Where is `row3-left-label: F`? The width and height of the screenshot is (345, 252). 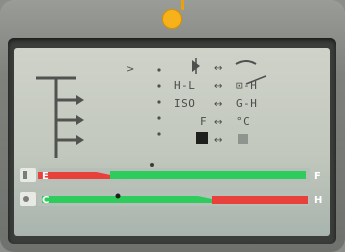
row3-left-label: F is located at coordinates (203, 121).